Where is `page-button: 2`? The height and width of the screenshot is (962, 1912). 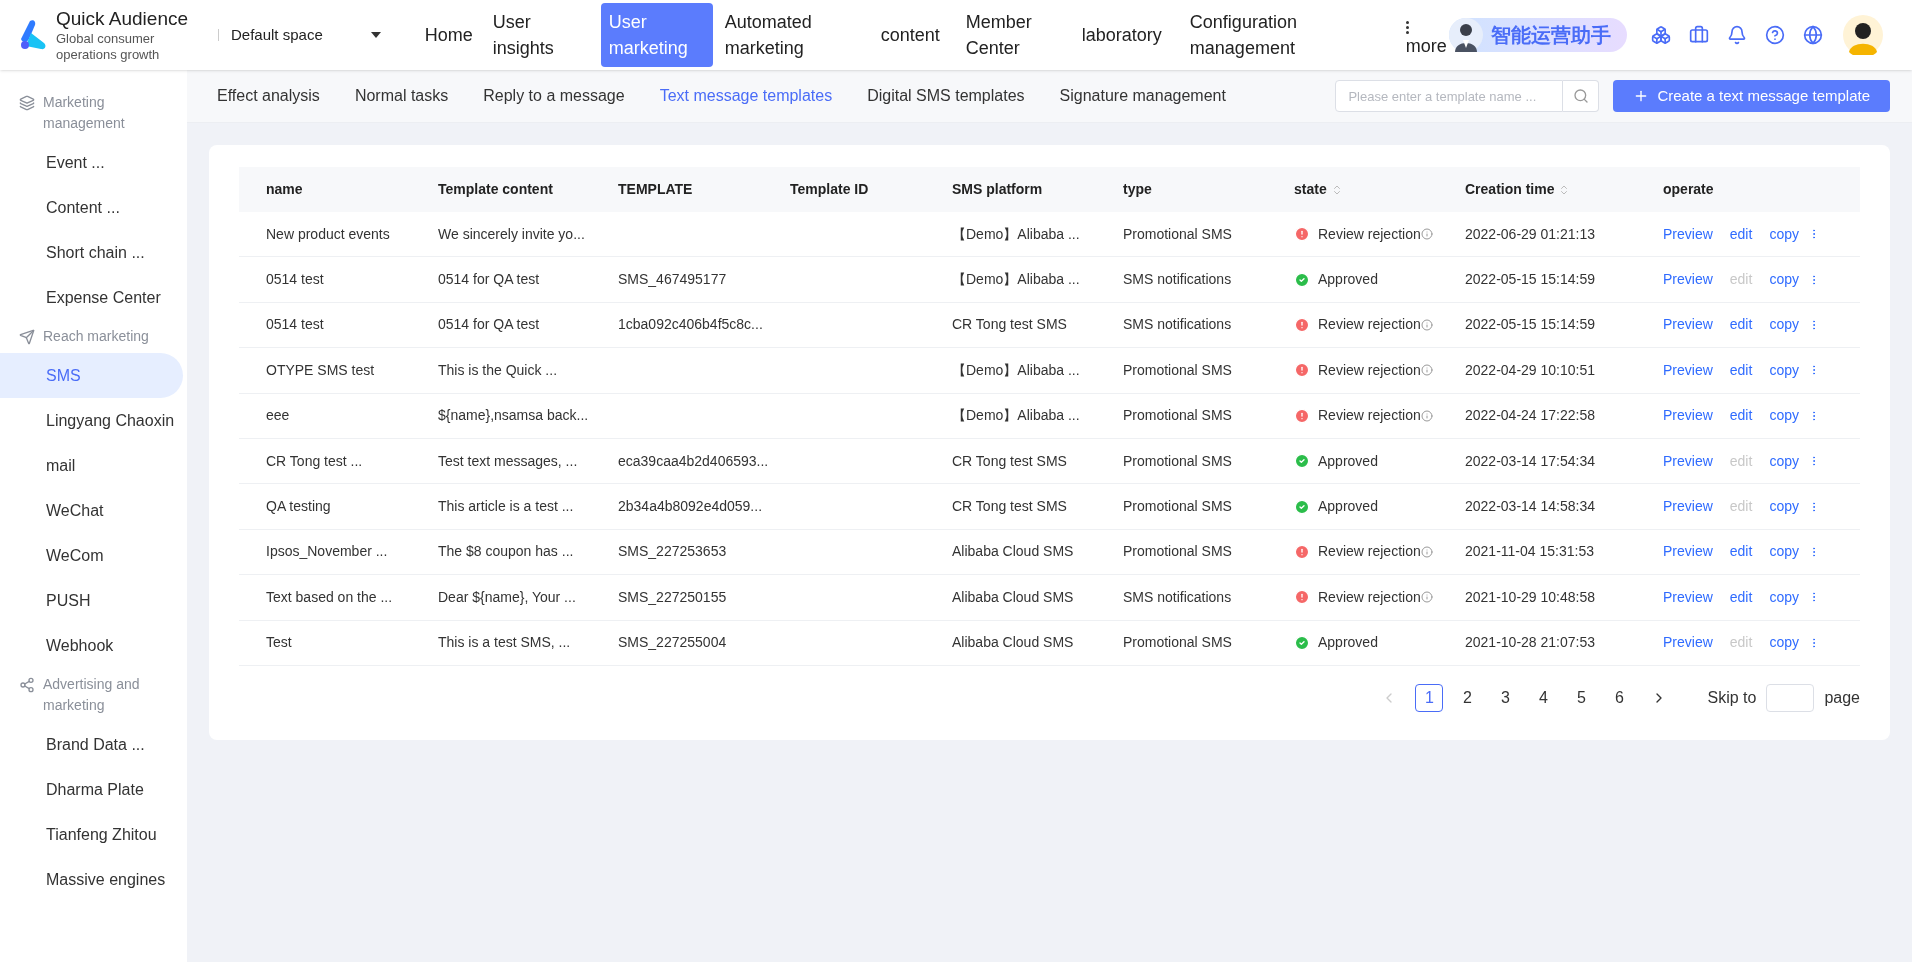 page-button: 2 is located at coordinates (1467, 697).